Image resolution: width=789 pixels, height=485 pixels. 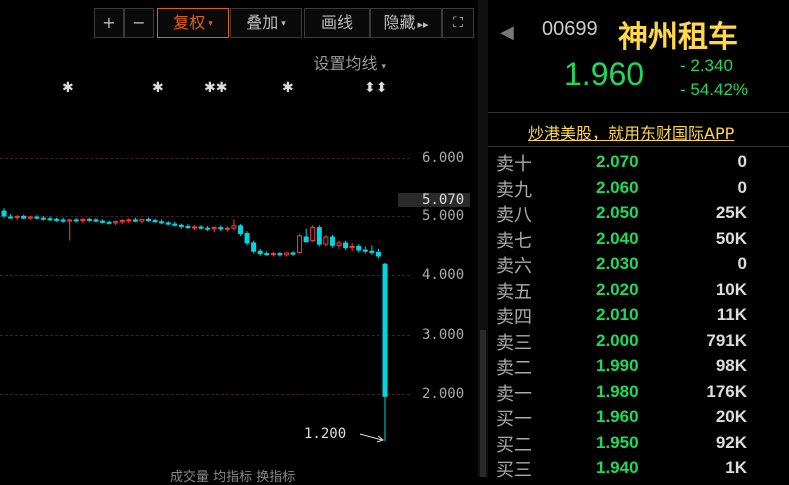 I want to click on bid-row: 买一 1.960 20K, so click(x=638, y=417).